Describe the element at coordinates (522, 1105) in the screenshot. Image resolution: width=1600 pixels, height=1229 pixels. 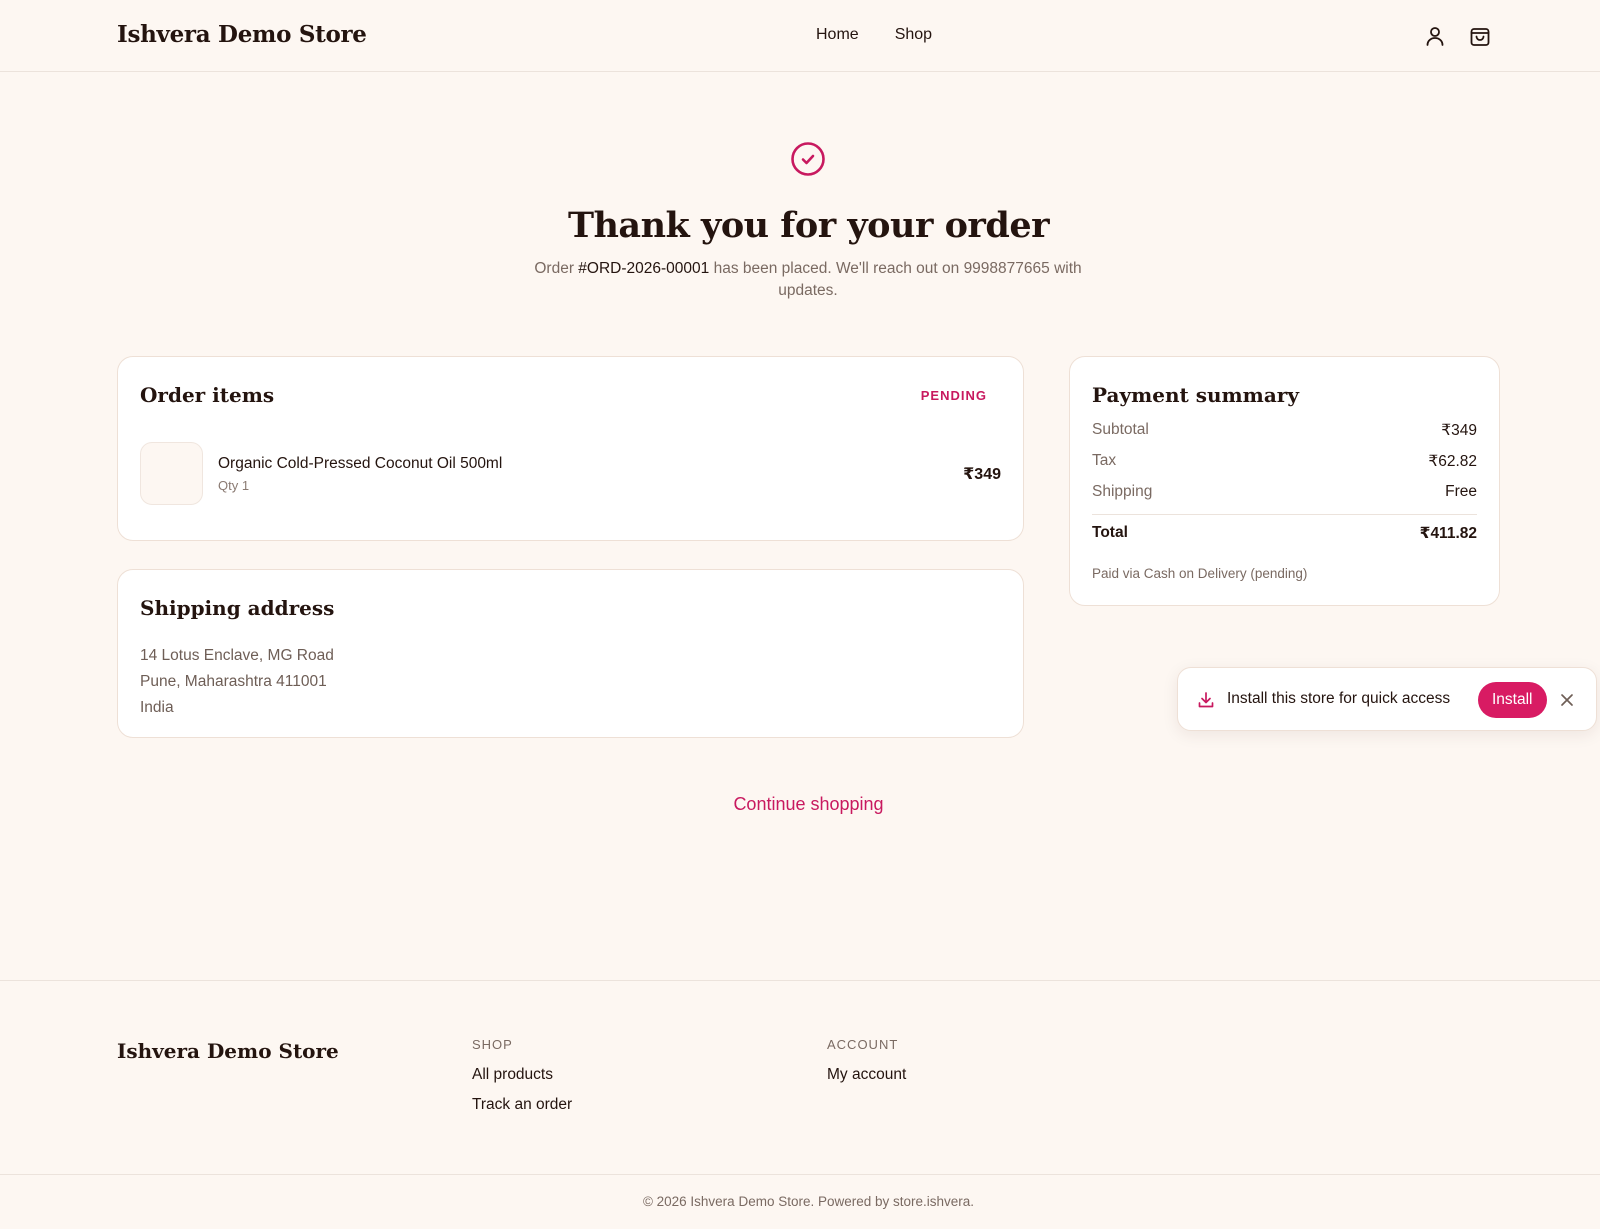
I see `footer-track-order-link: Track an order` at that location.